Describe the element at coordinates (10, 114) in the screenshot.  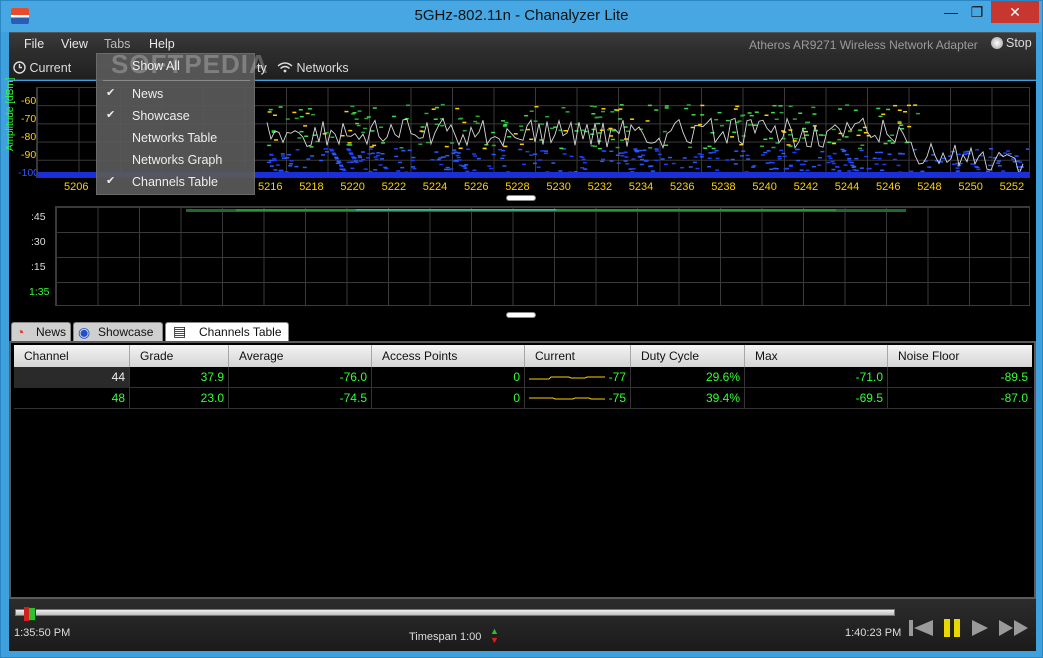
I see `amplitude-axis-label: Amplitude [dBm]` at that location.